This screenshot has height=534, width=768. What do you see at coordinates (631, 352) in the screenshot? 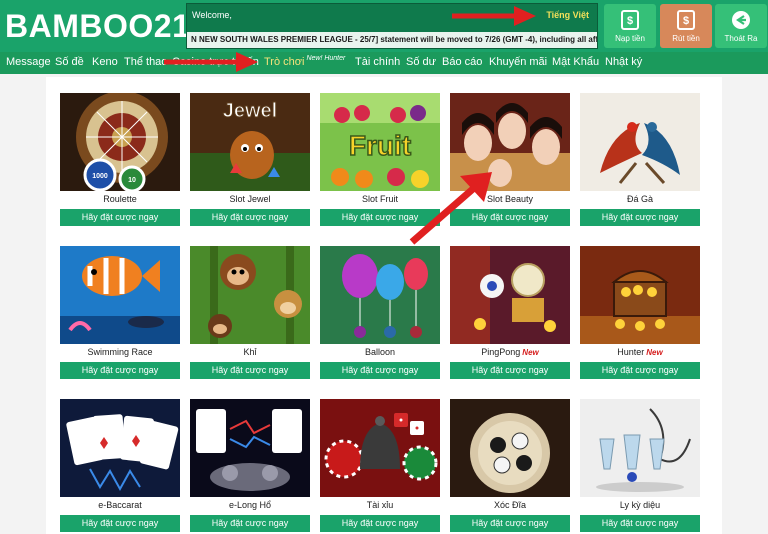
I see `game-name-text: Hunter` at bounding box center [631, 352].